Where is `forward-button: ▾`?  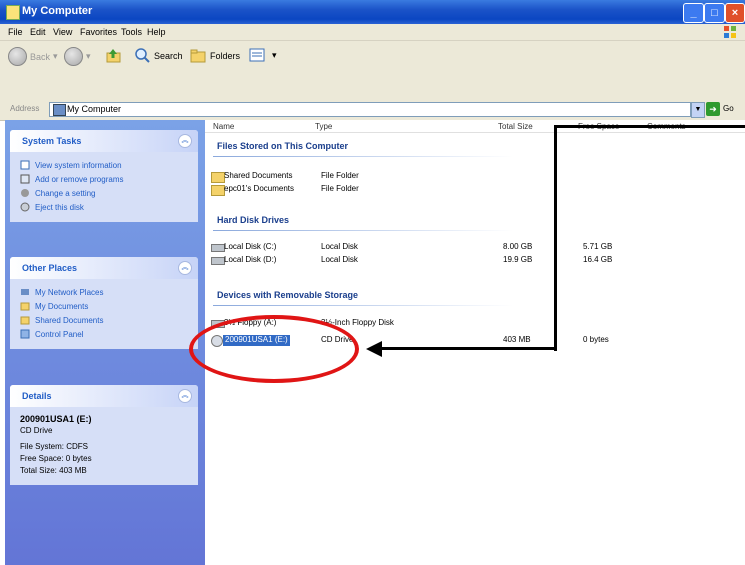
forward-button: ▾ is located at coordinates (77, 56).